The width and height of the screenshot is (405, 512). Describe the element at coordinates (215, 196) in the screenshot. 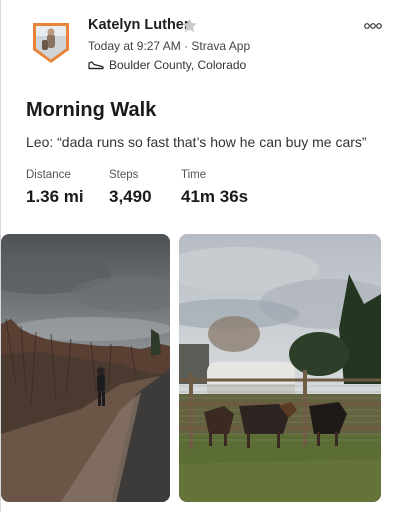

I see `stat-time-value: 41m 36s` at that location.